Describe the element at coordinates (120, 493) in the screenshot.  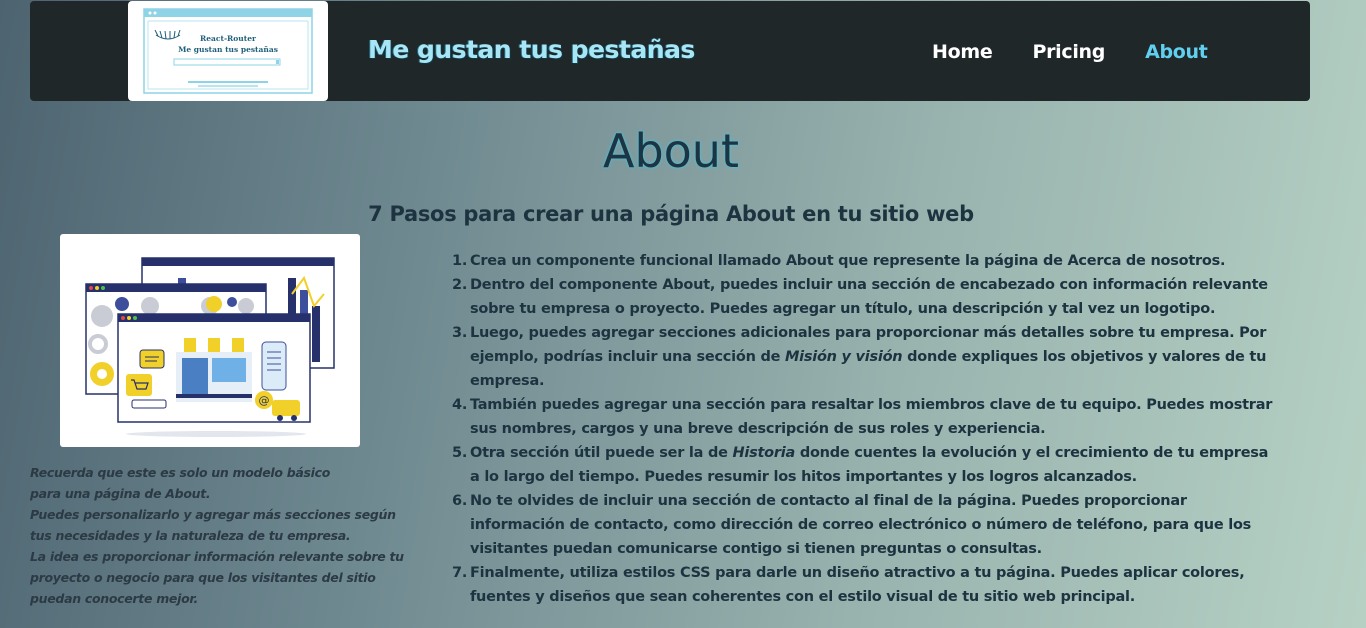
I see `note-line: para una página de About.` at that location.